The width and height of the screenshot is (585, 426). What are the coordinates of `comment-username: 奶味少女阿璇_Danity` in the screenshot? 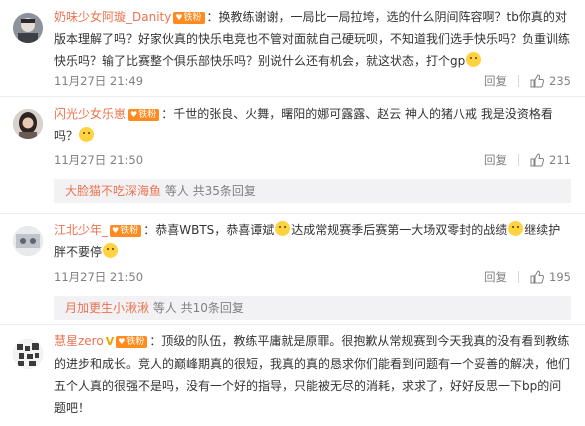 It's located at (112, 17).